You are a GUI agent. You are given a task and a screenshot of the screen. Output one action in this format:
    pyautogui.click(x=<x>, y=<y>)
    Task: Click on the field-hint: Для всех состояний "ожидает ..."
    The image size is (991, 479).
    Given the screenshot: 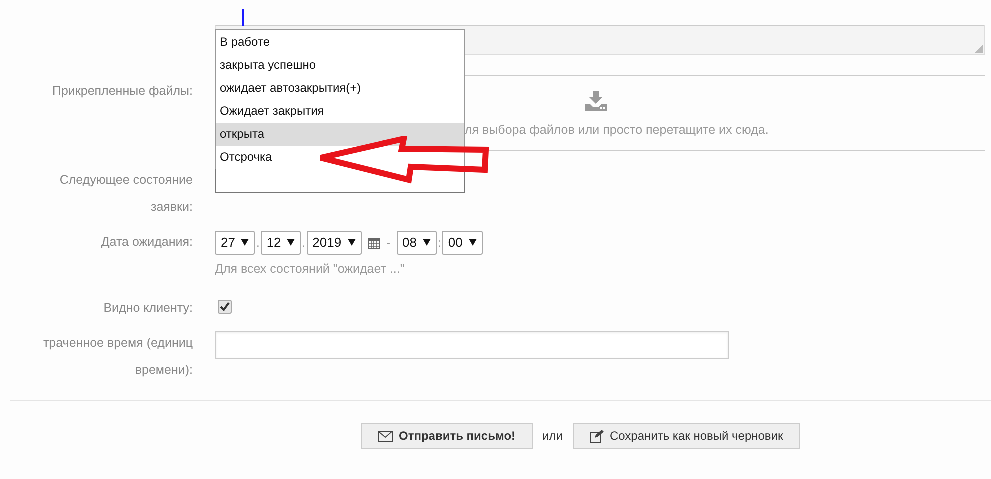 What is the action you would take?
    pyautogui.click(x=310, y=269)
    